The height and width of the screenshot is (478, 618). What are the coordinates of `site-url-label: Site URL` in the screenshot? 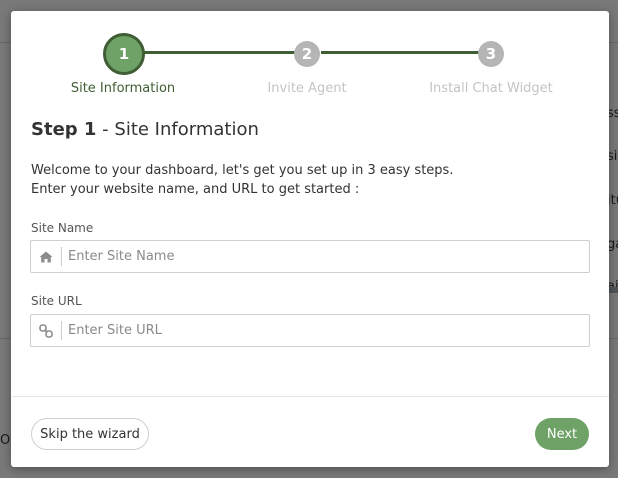 It's located at (56, 301).